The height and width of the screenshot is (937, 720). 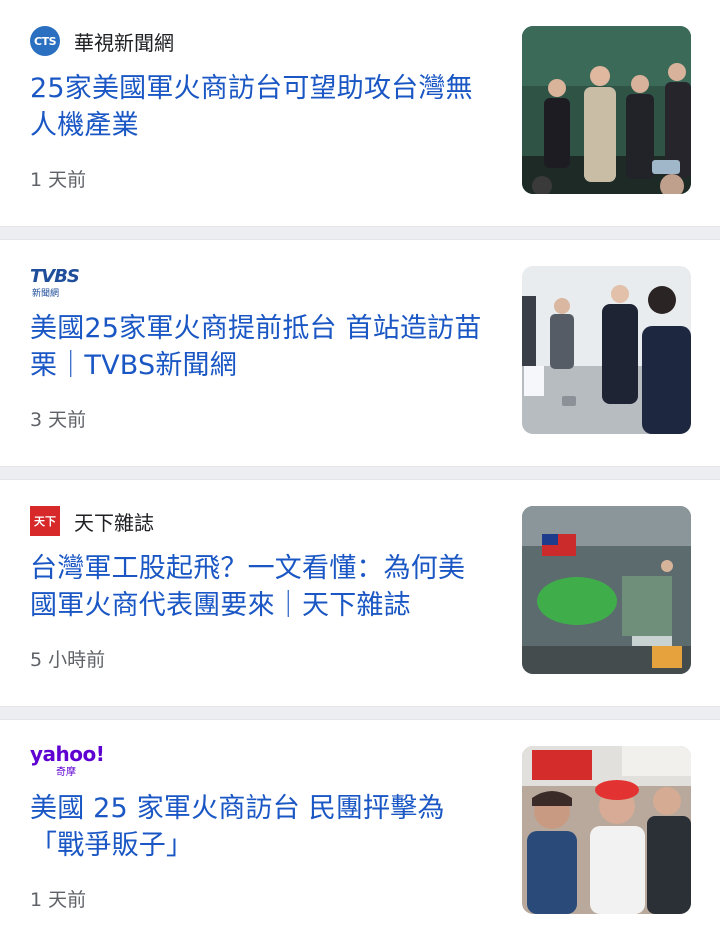 I want to click on news-headline: 美國25家軍火商提前抵台 首站造訪苗栗｜TVBS新聞網, so click(x=260, y=347).